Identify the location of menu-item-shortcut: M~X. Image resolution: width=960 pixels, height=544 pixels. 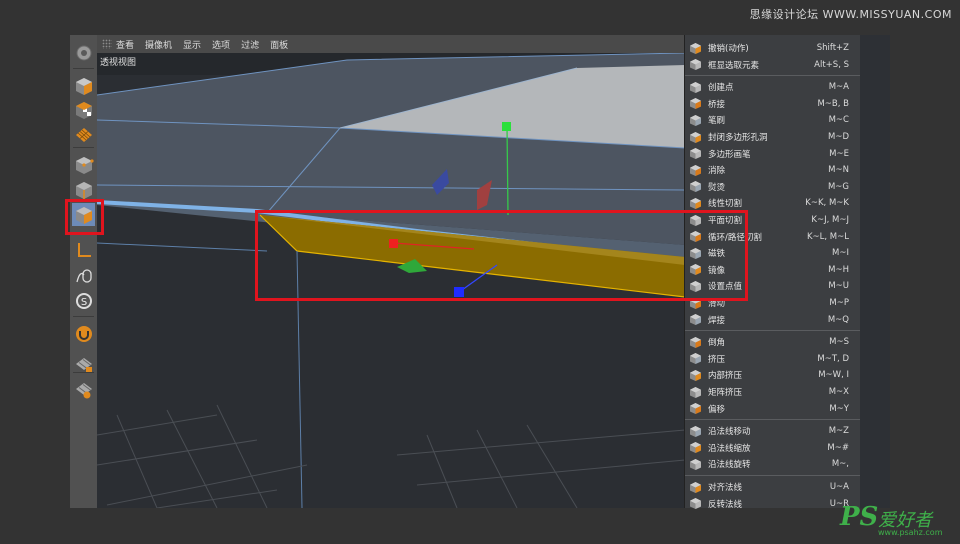
(838, 392).